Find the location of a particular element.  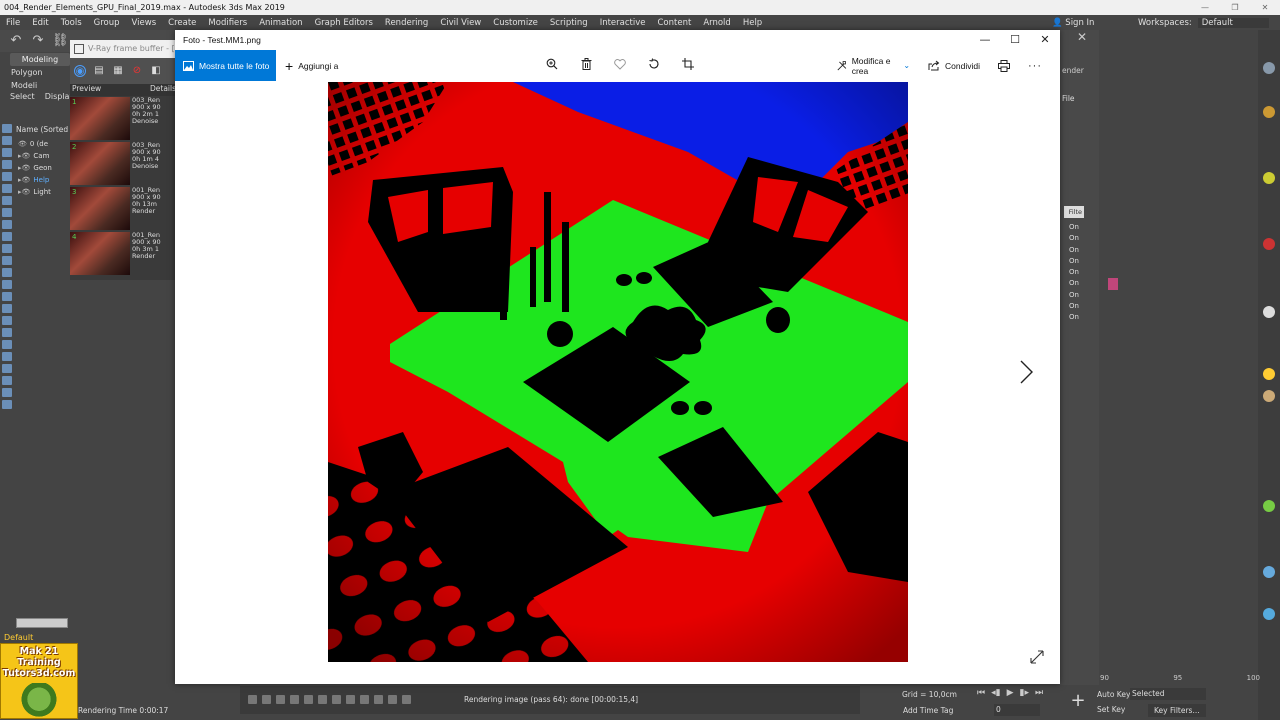

menu-item-interactive: Interactive is located at coordinates (623, 23).